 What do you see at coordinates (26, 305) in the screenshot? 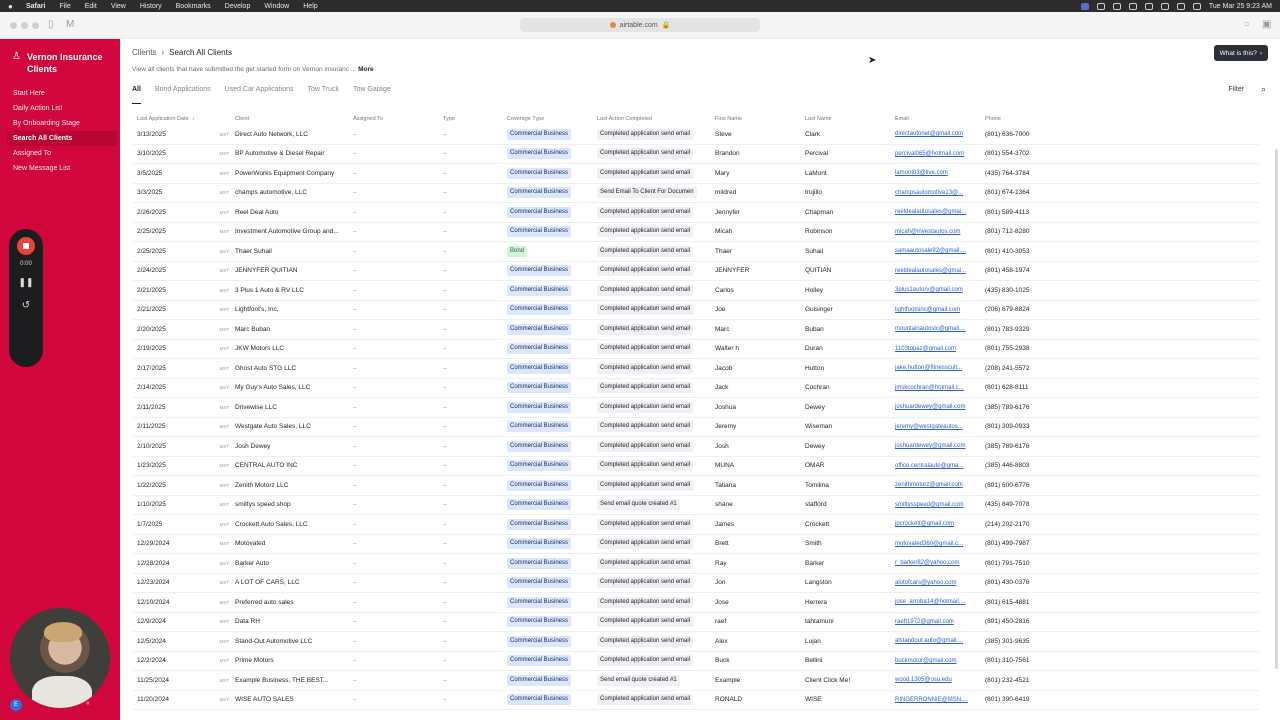
I see `restart-icon: ↺` at bounding box center [26, 305].